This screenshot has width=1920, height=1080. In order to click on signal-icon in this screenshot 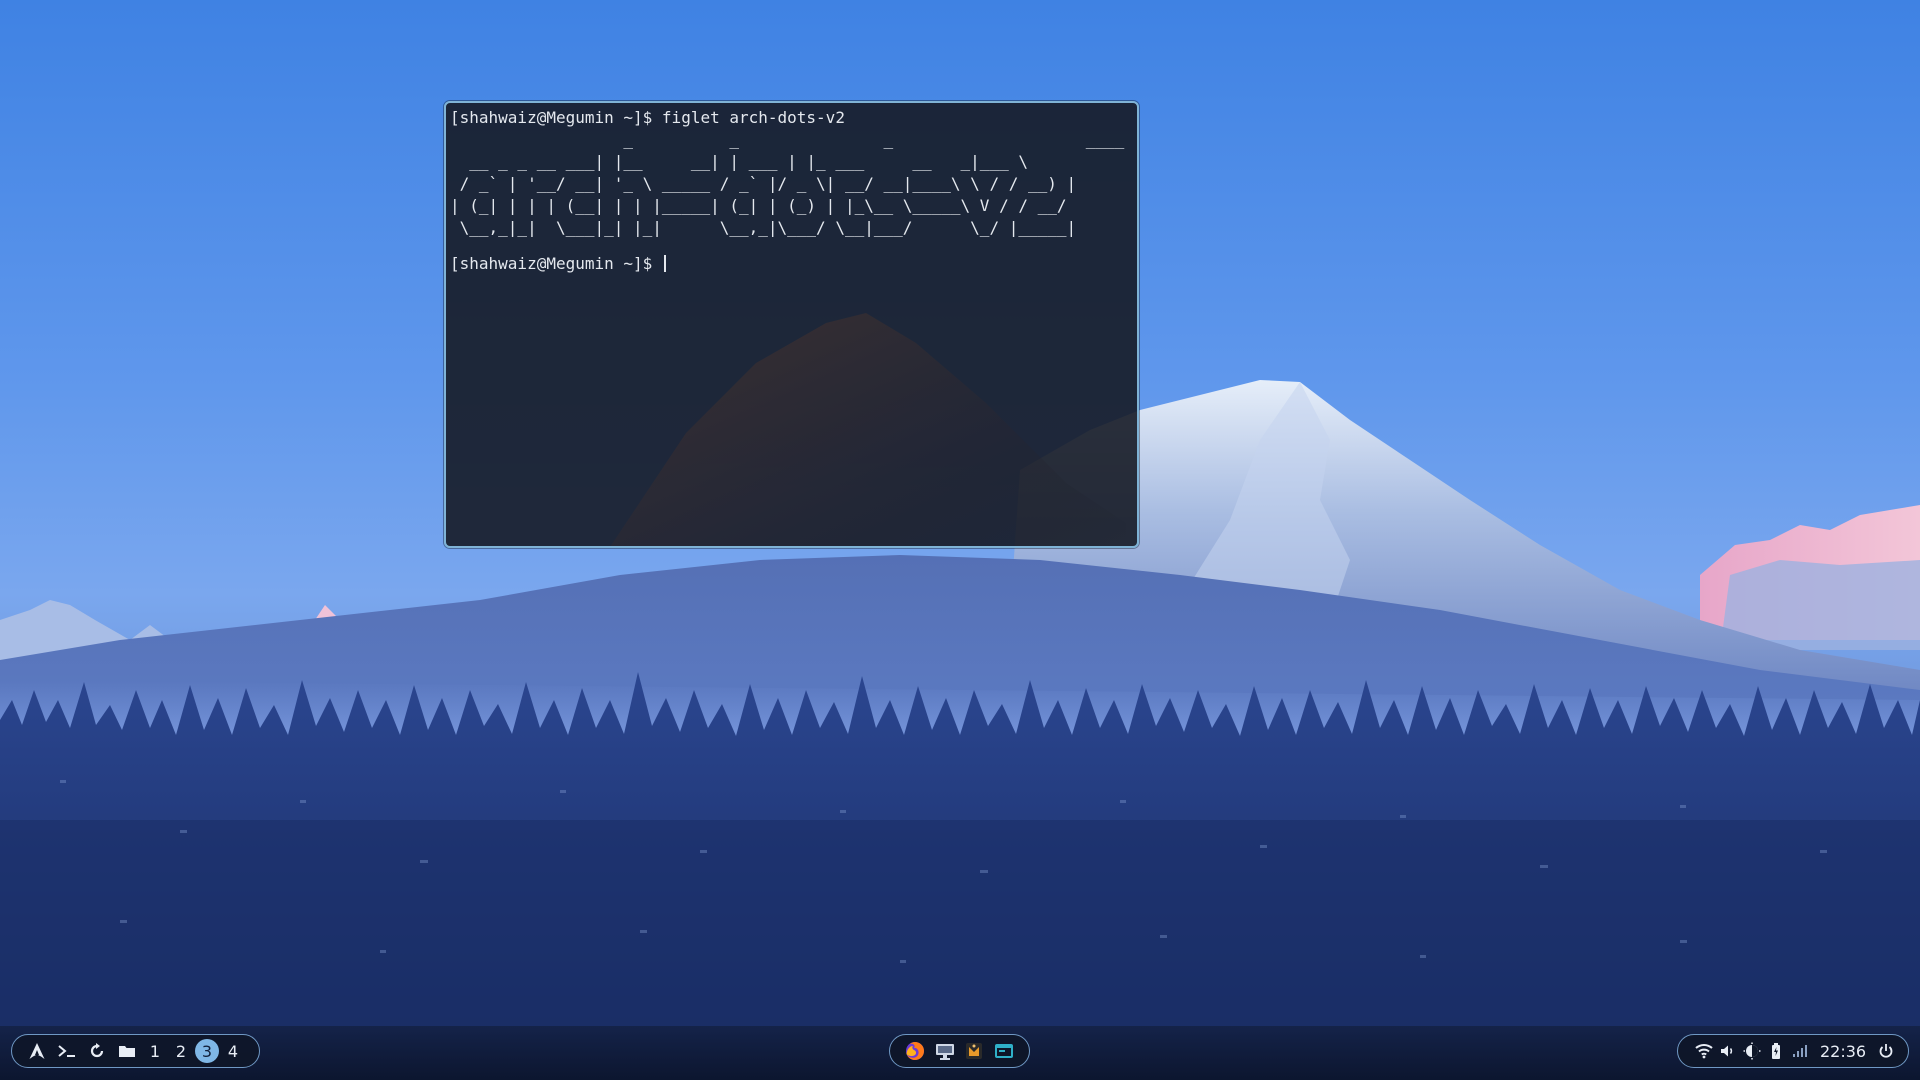, I will do `click(1800, 1051)`.